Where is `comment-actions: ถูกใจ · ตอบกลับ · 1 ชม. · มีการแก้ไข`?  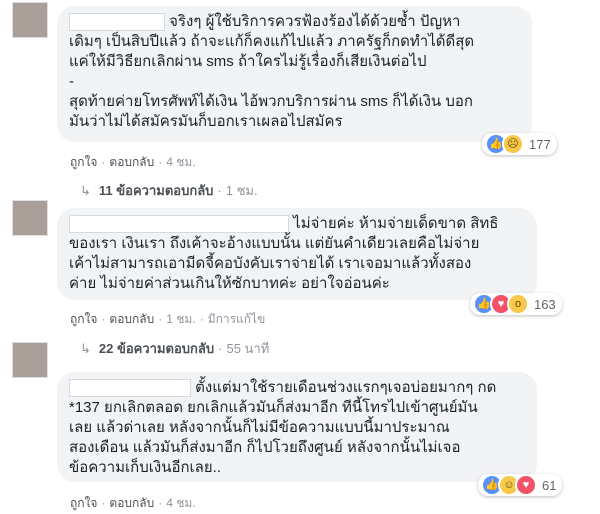 comment-actions: ถูกใจ · ตอบกลับ · 1 ชม. · มีการแก้ไข is located at coordinates (167, 319).